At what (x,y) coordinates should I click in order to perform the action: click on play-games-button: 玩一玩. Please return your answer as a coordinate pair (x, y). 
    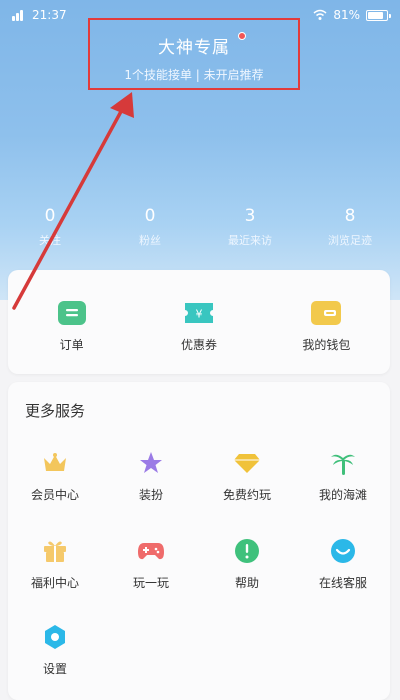
    Looking at the image, I should click on (151, 563).